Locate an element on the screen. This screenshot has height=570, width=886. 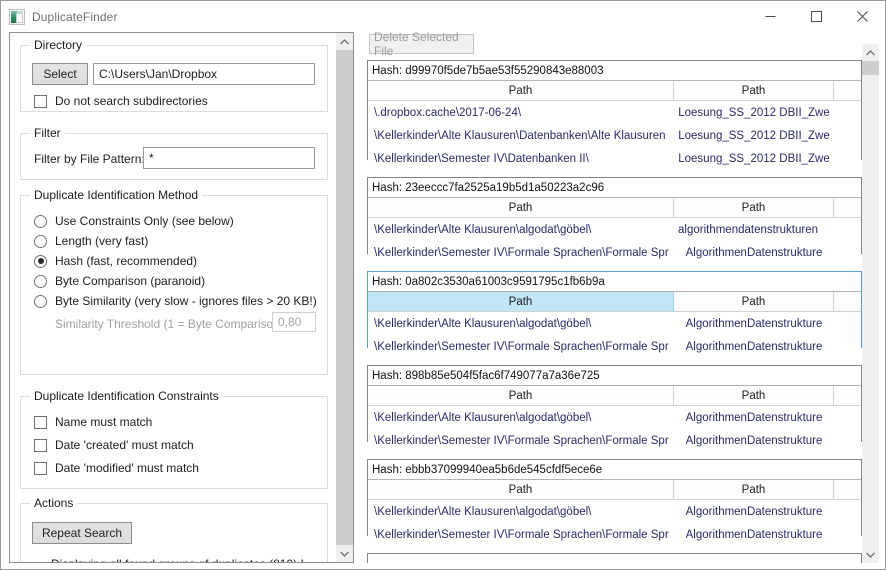
method-option-constraints-only: Use Constraints Only (see below) is located at coordinates (134, 221).